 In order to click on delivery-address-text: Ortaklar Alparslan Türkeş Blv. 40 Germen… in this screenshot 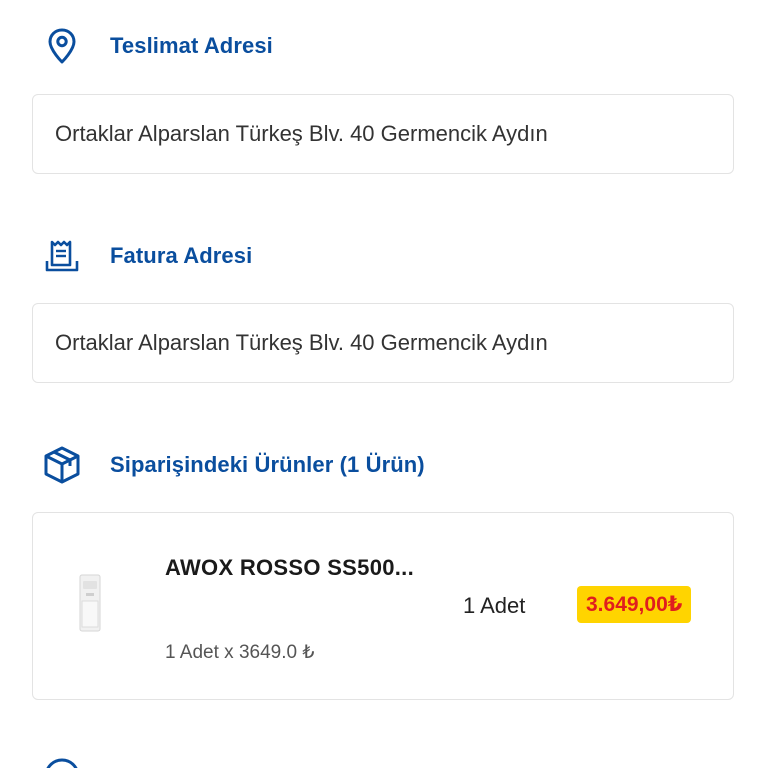, I will do `click(301, 133)`.